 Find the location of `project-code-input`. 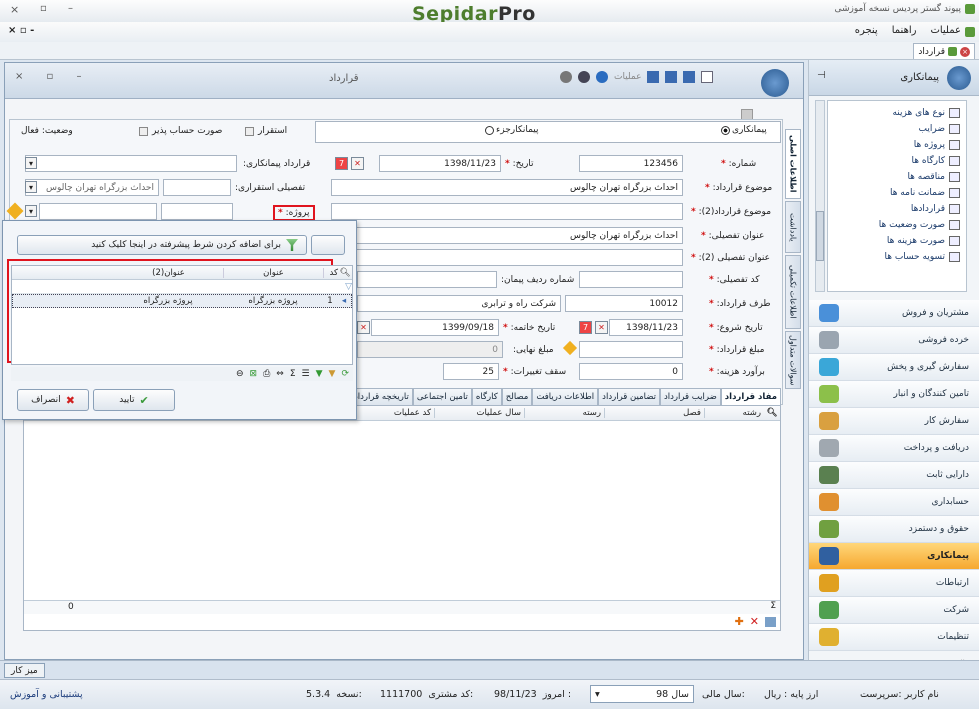

project-code-input is located at coordinates (197, 211).